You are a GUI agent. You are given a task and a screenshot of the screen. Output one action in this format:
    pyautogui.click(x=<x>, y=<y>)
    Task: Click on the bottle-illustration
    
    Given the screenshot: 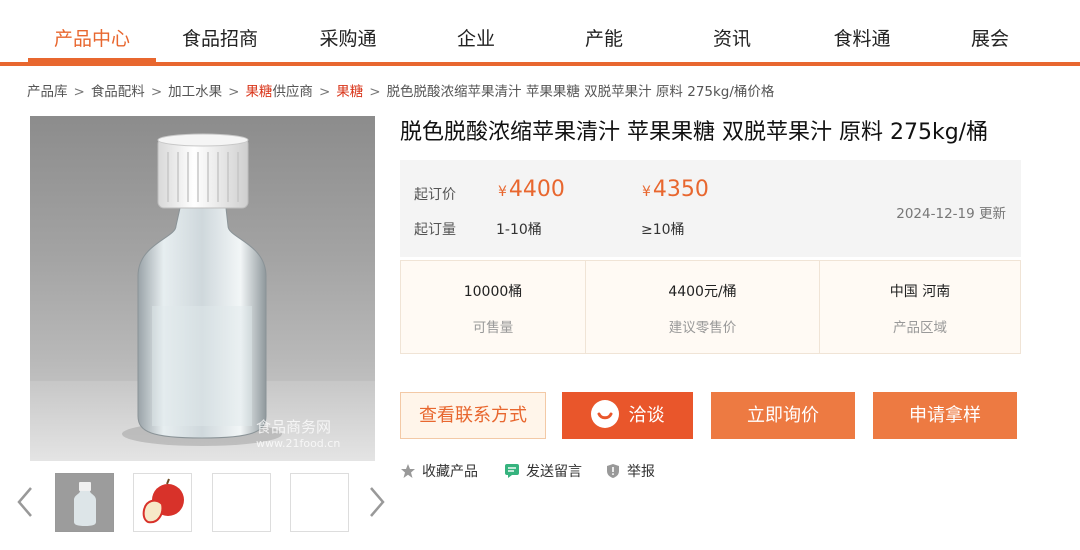 What is the action you would take?
    pyautogui.click(x=202, y=289)
    